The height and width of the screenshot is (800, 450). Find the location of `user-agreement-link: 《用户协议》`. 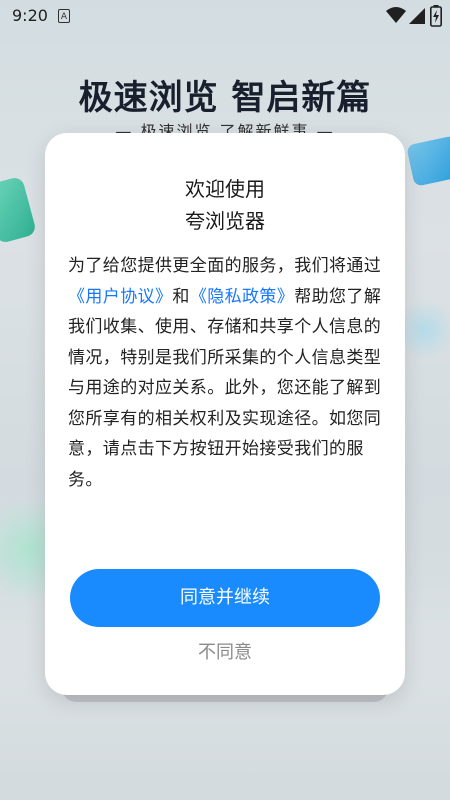

user-agreement-link: 《用户协议》 is located at coordinates (120, 297).